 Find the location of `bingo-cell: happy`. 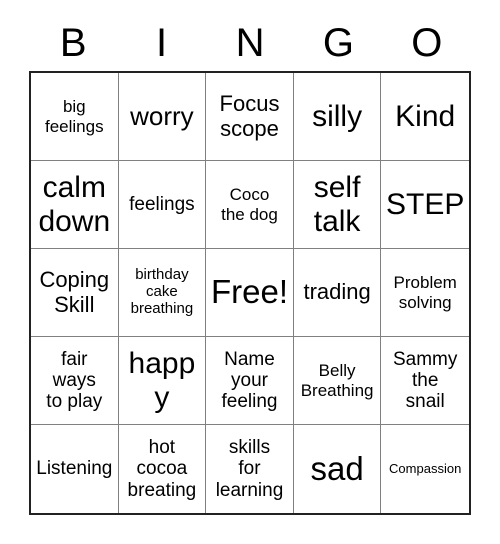

bingo-cell: happy is located at coordinates (162, 381).